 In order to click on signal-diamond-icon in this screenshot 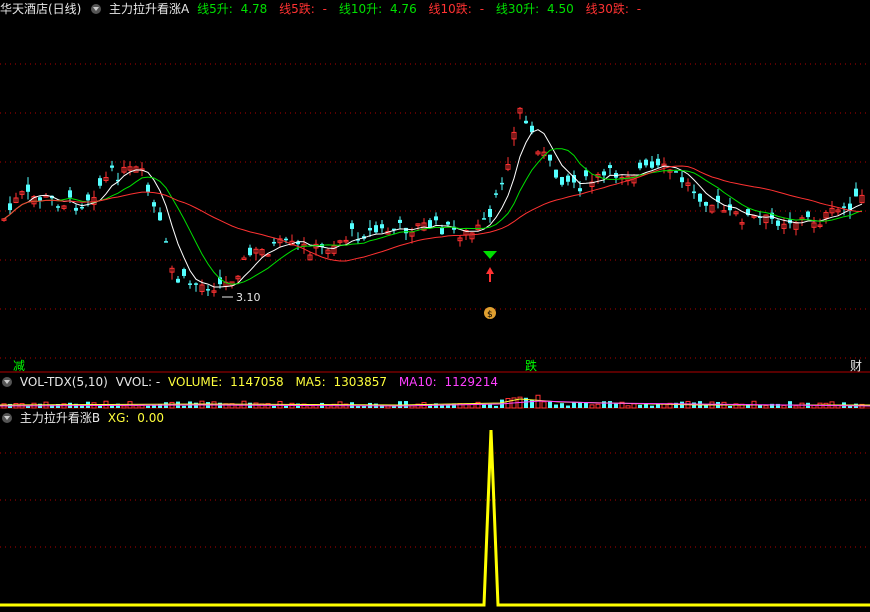, I will do `click(490, 255)`.